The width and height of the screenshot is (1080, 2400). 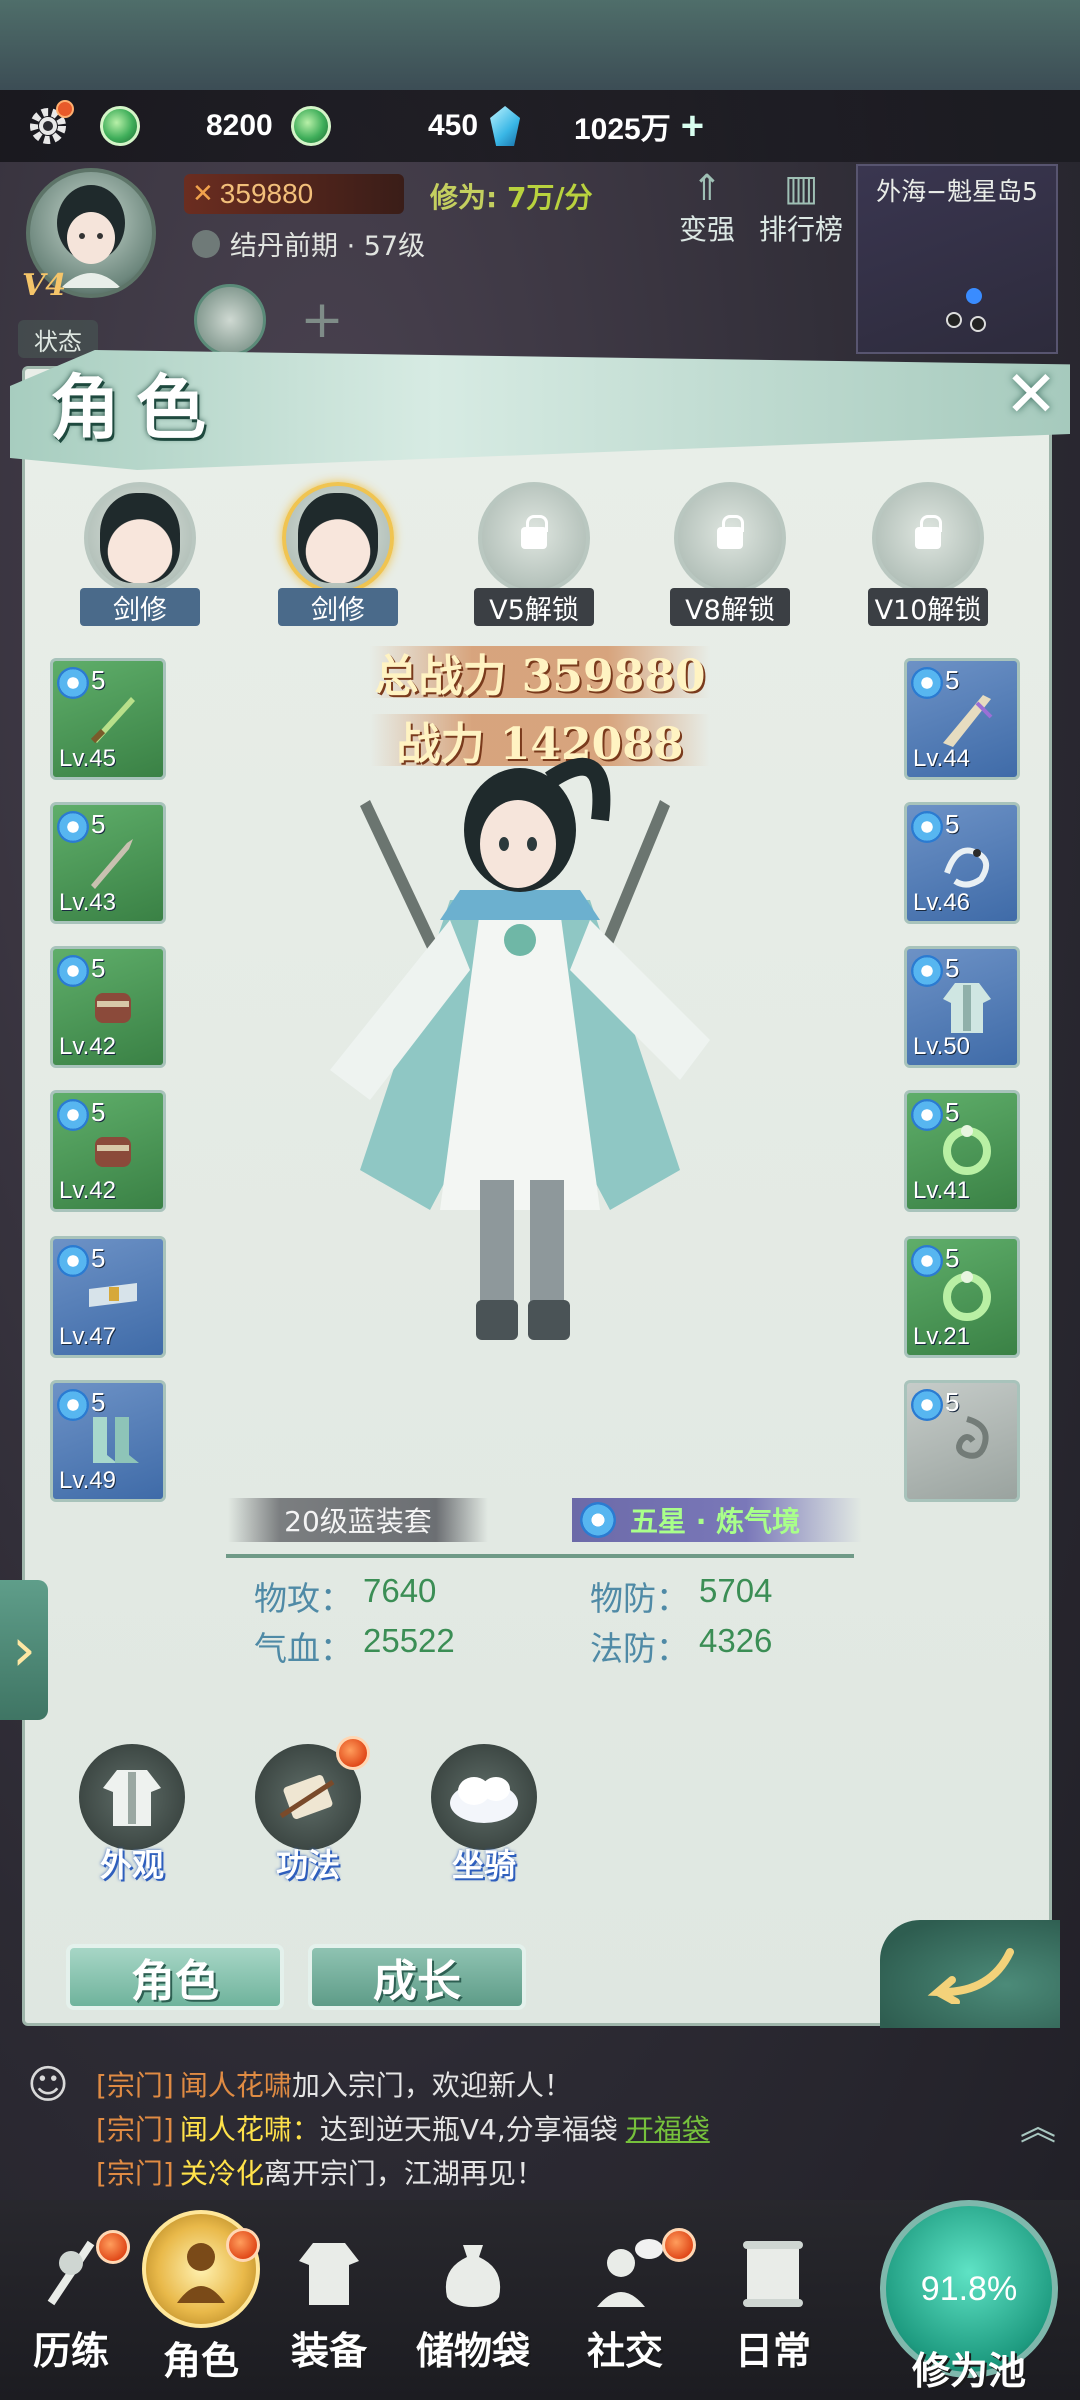 I want to click on training-notification-dot, so click(x=113, y=2247).